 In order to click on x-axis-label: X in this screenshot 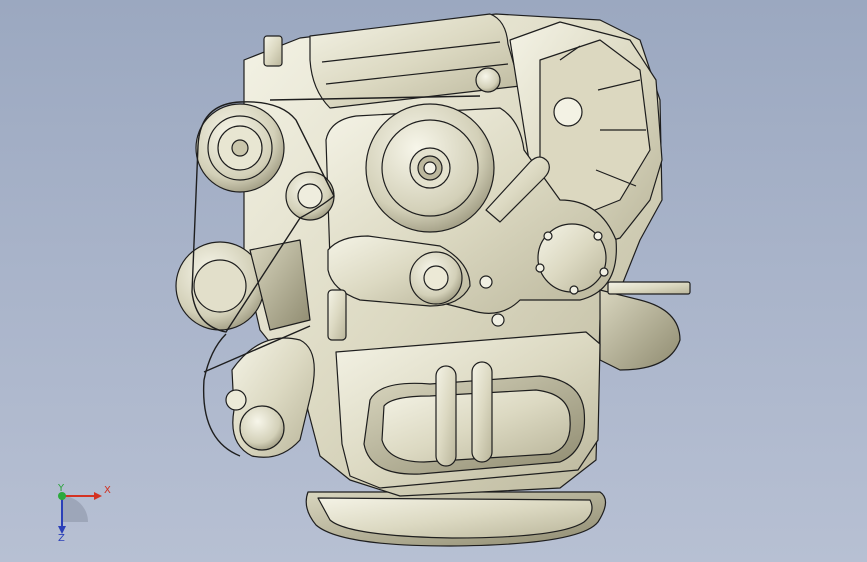, I will do `click(107, 490)`.